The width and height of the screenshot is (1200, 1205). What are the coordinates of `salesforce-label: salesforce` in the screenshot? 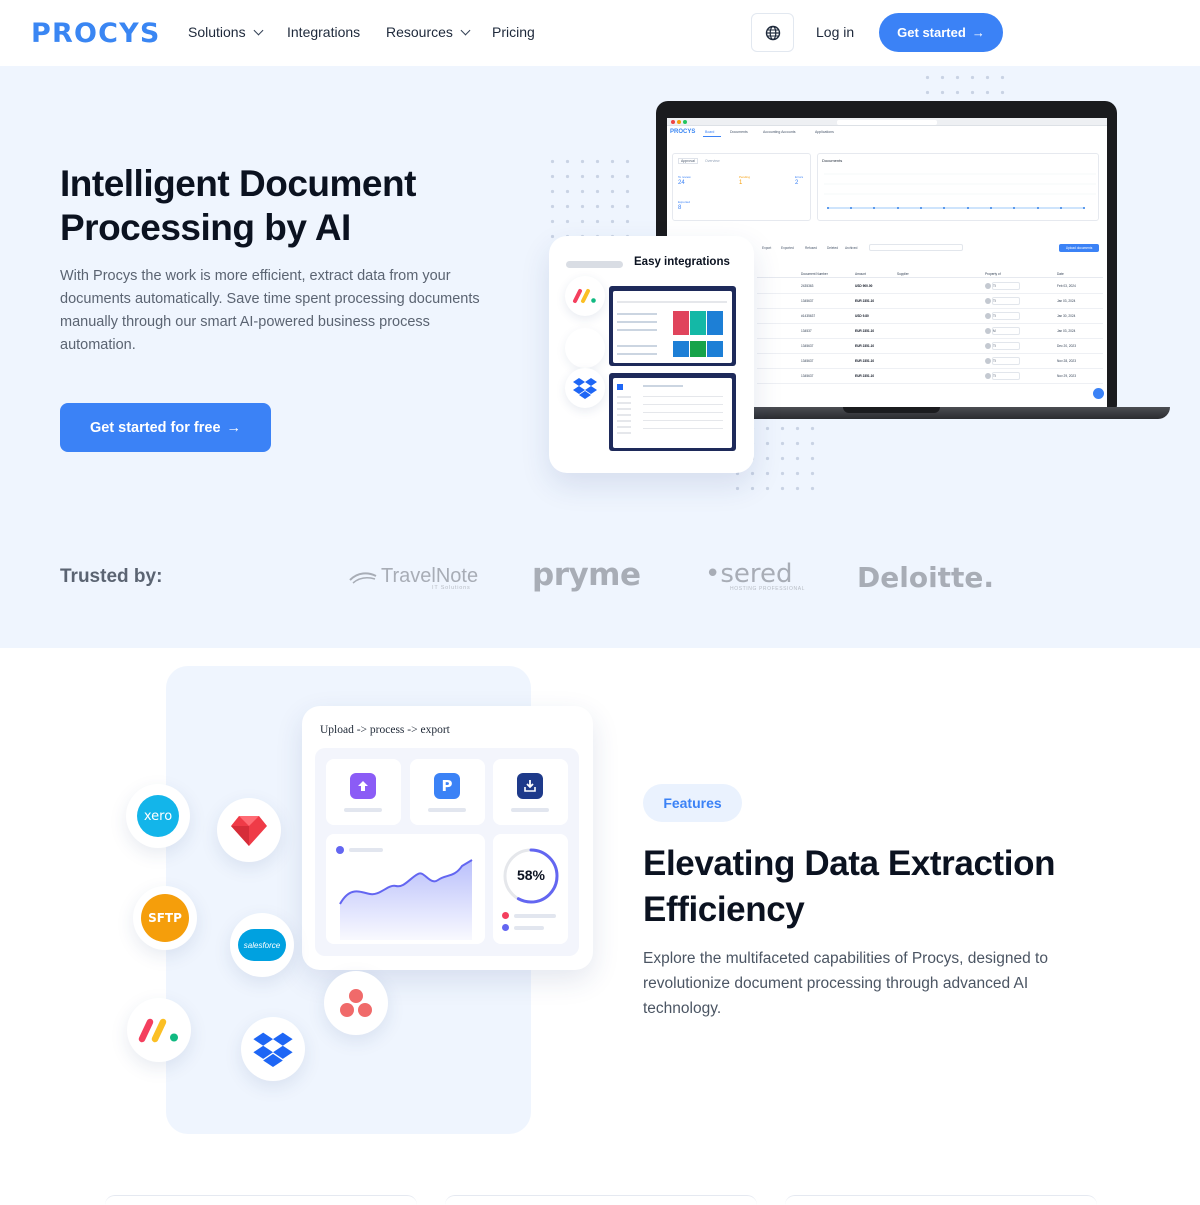 It's located at (262, 945).